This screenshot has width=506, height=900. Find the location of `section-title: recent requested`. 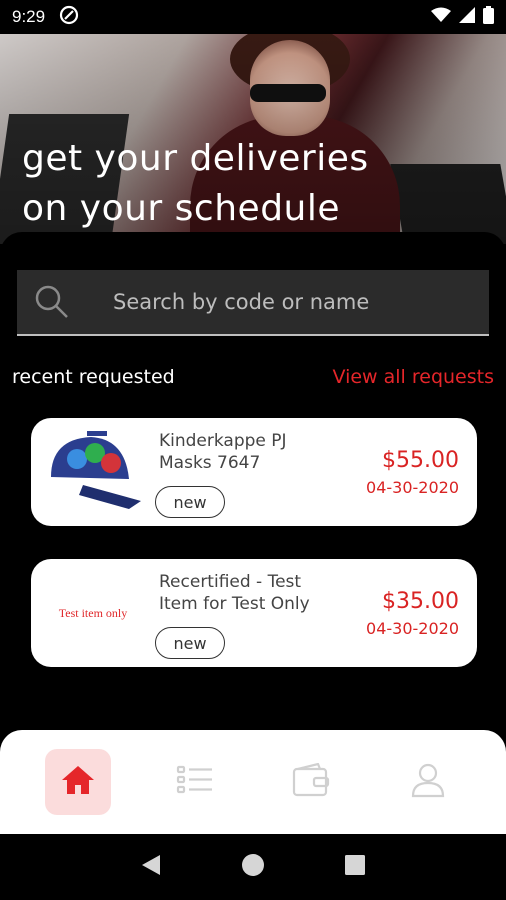

section-title: recent requested is located at coordinates (93, 377).